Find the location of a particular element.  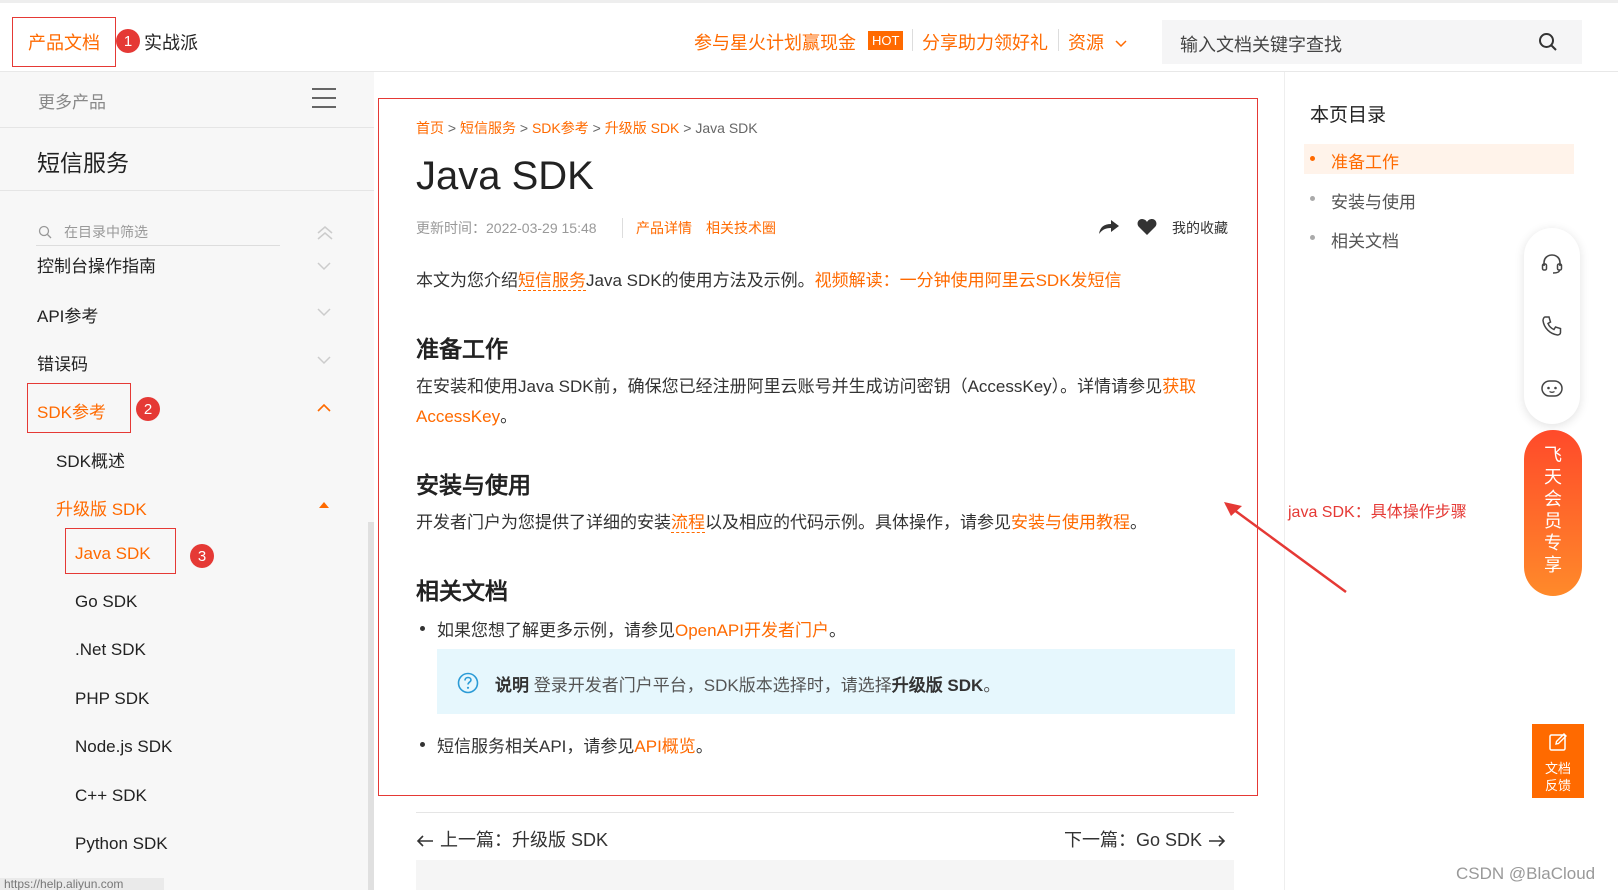

meta-divider is located at coordinates (622, 228).